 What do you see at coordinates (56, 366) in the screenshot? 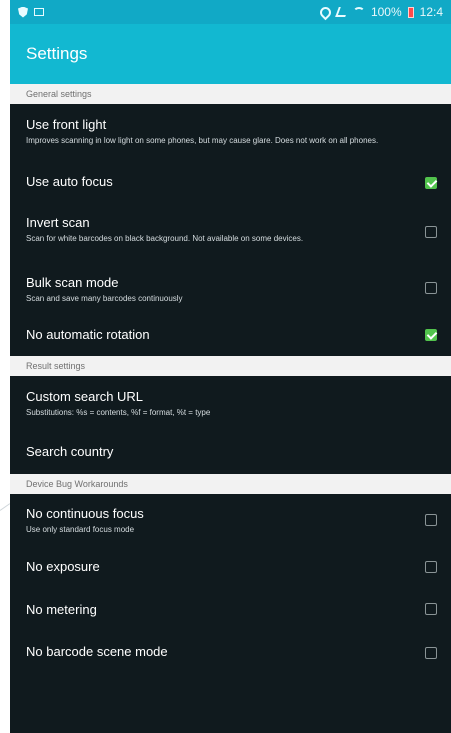
I see `section-label: Result settings` at bounding box center [56, 366].